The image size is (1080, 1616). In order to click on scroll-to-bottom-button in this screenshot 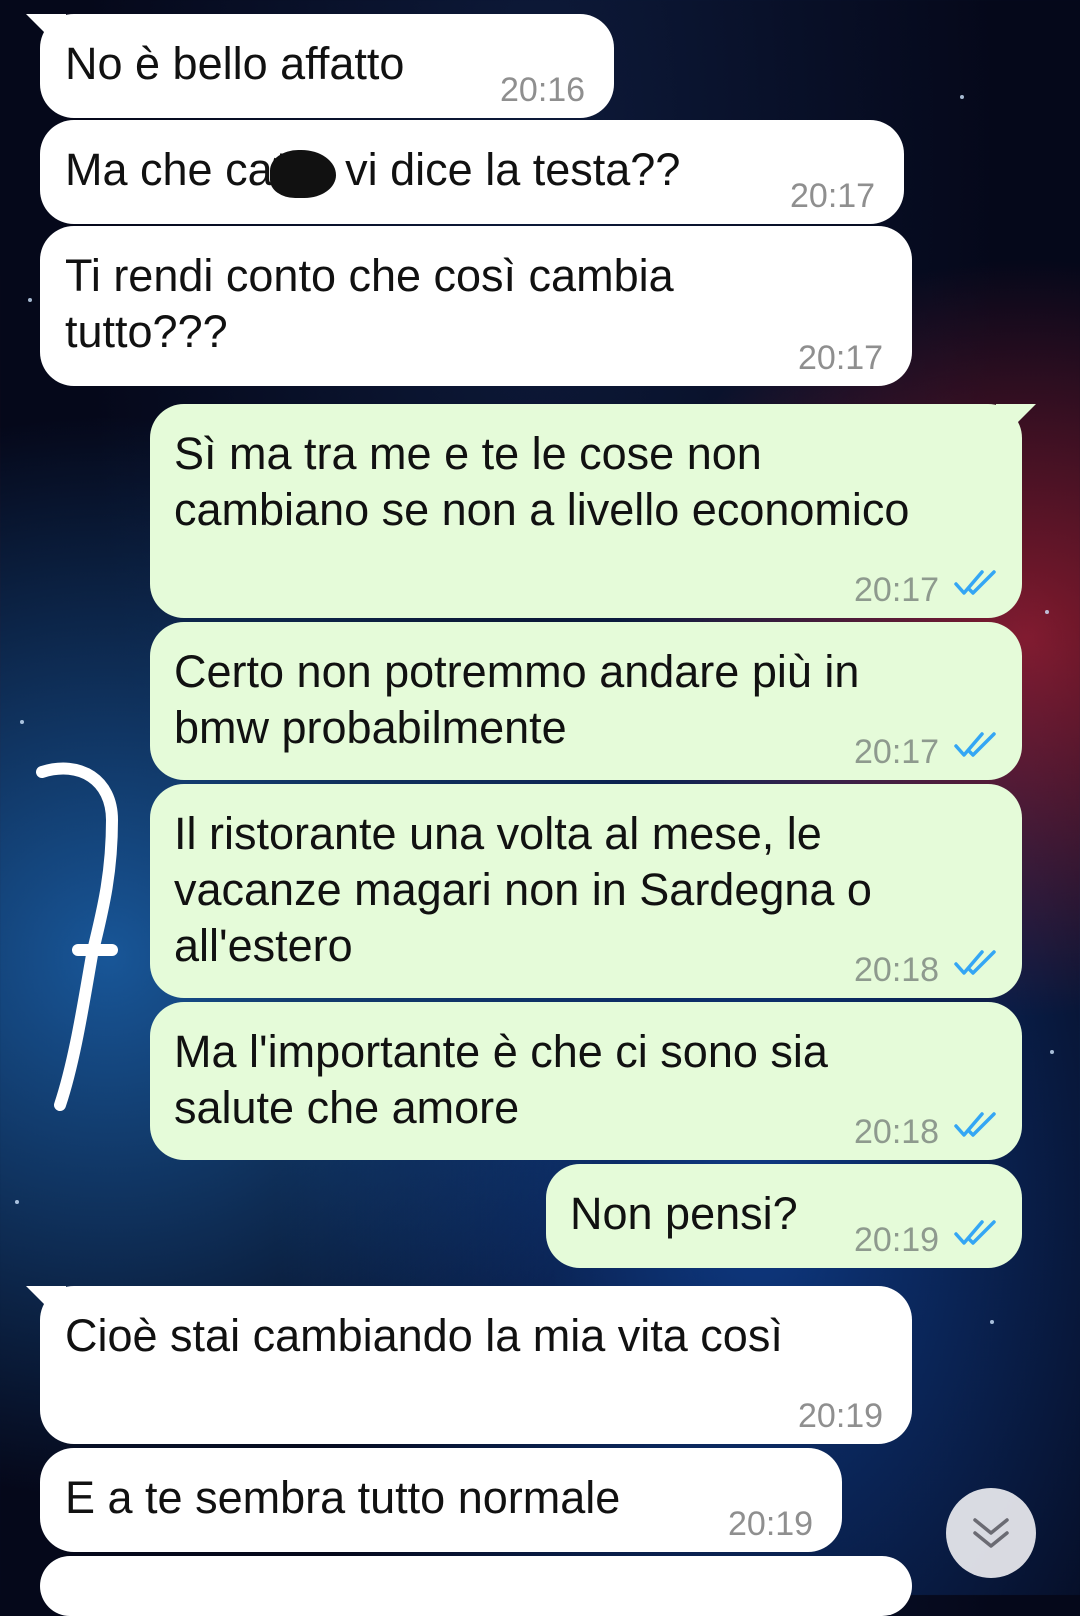, I will do `click(991, 1533)`.